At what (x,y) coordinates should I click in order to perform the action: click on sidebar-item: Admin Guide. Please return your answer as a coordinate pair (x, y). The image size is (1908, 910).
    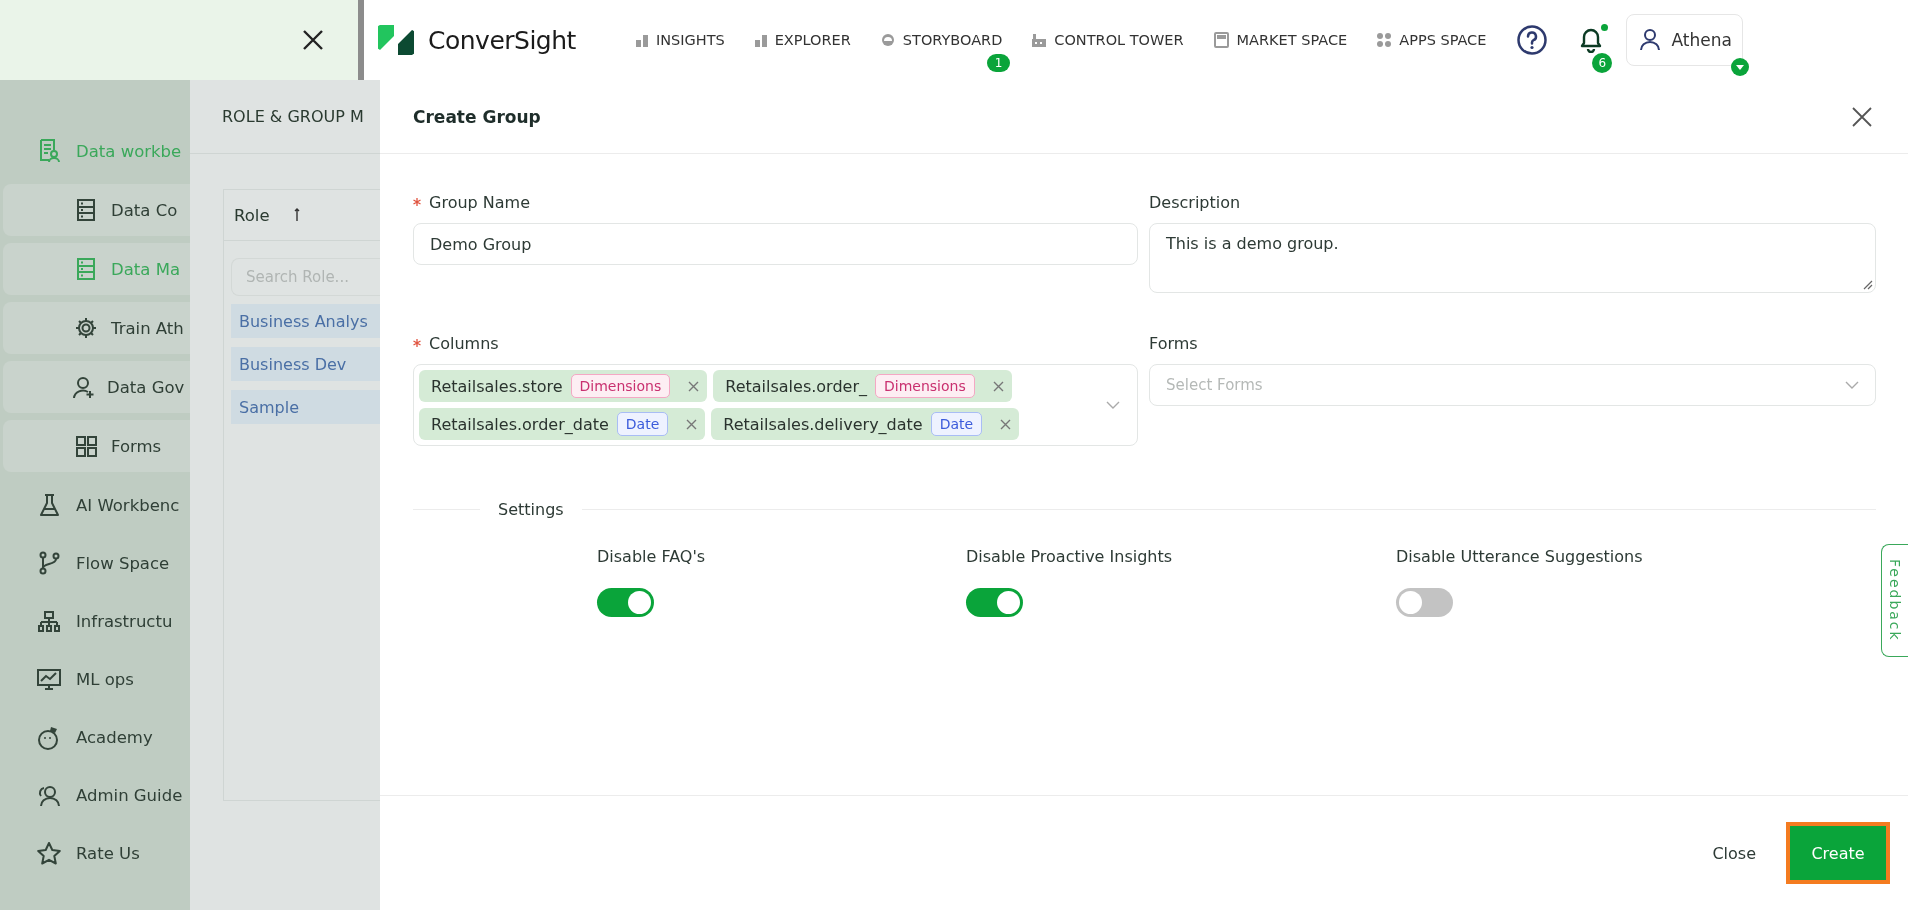
    Looking at the image, I should click on (95, 795).